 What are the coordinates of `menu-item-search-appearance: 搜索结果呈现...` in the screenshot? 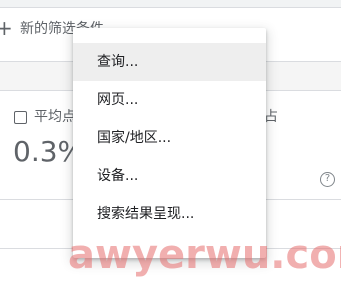 It's located at (169, 214).